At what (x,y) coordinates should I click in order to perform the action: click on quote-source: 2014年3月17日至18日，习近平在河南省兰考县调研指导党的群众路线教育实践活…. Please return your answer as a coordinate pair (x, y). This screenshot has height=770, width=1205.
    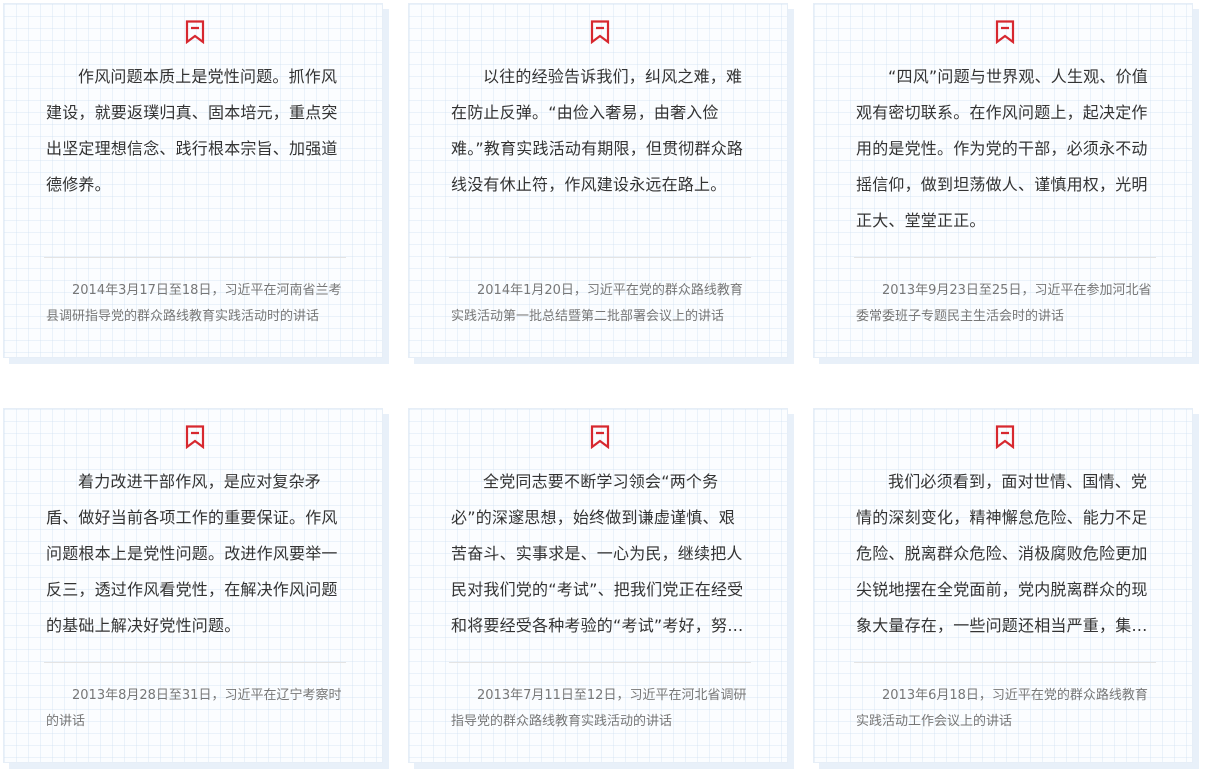
    Looking at the image, I should click on (194, 303).